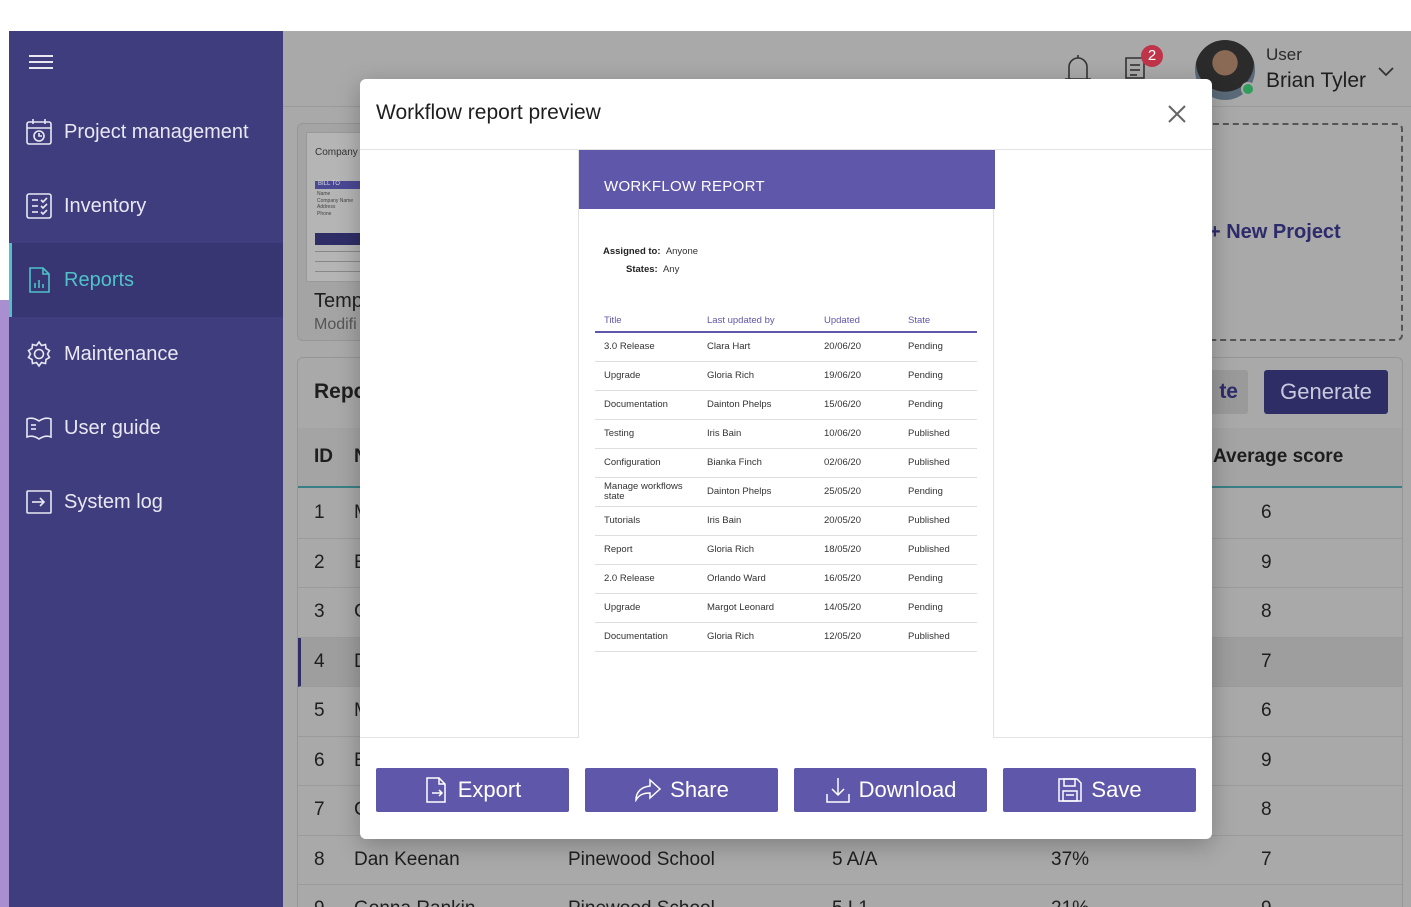 Image resolution: width=1411 pixels, height=907 pixels. I want to click on calendar-icon, so click(39, 132).